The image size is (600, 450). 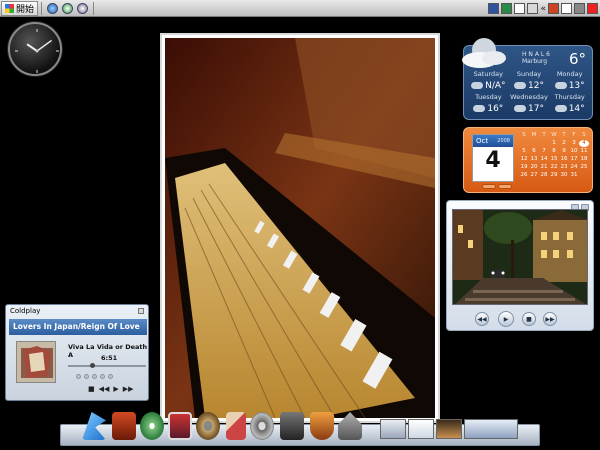 I want to click on ie-icon, so click(x=53, y=8).